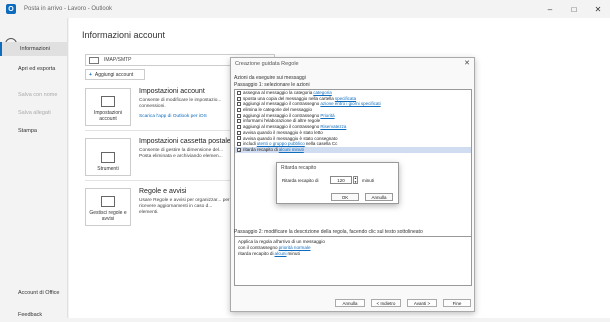  What do you see at coordinates (333, 127) in the screenshot?
I see `action-link: Riservatezza` at bounding box center [333, 127].